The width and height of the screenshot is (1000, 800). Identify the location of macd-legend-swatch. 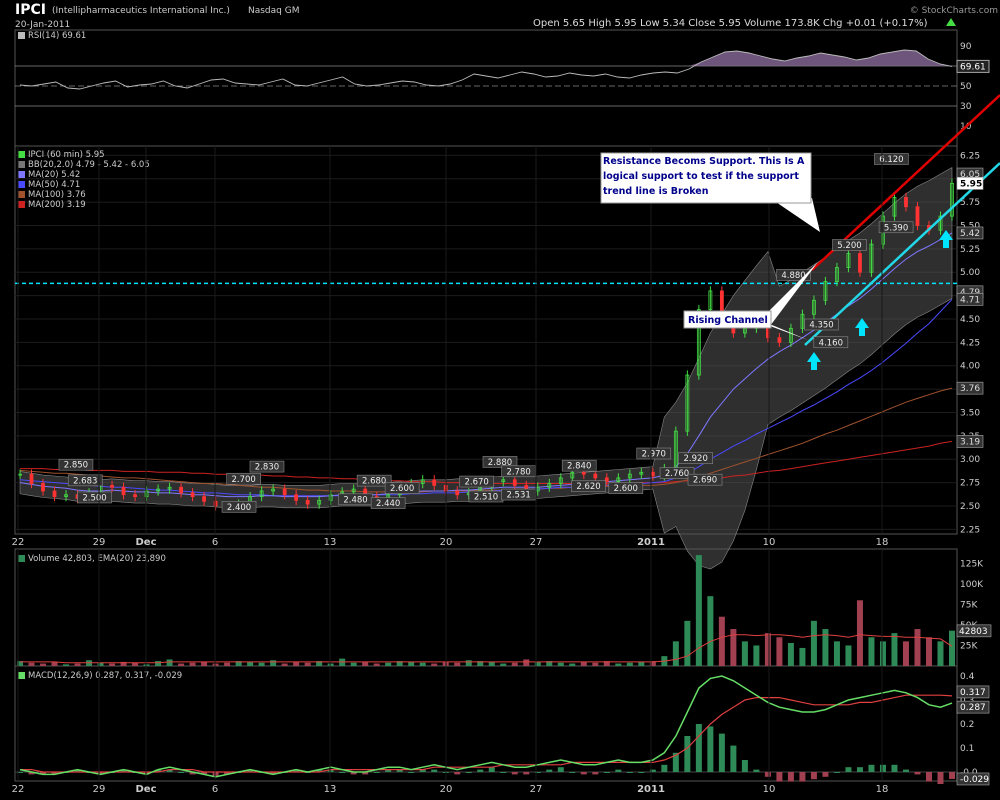
(21, 675).